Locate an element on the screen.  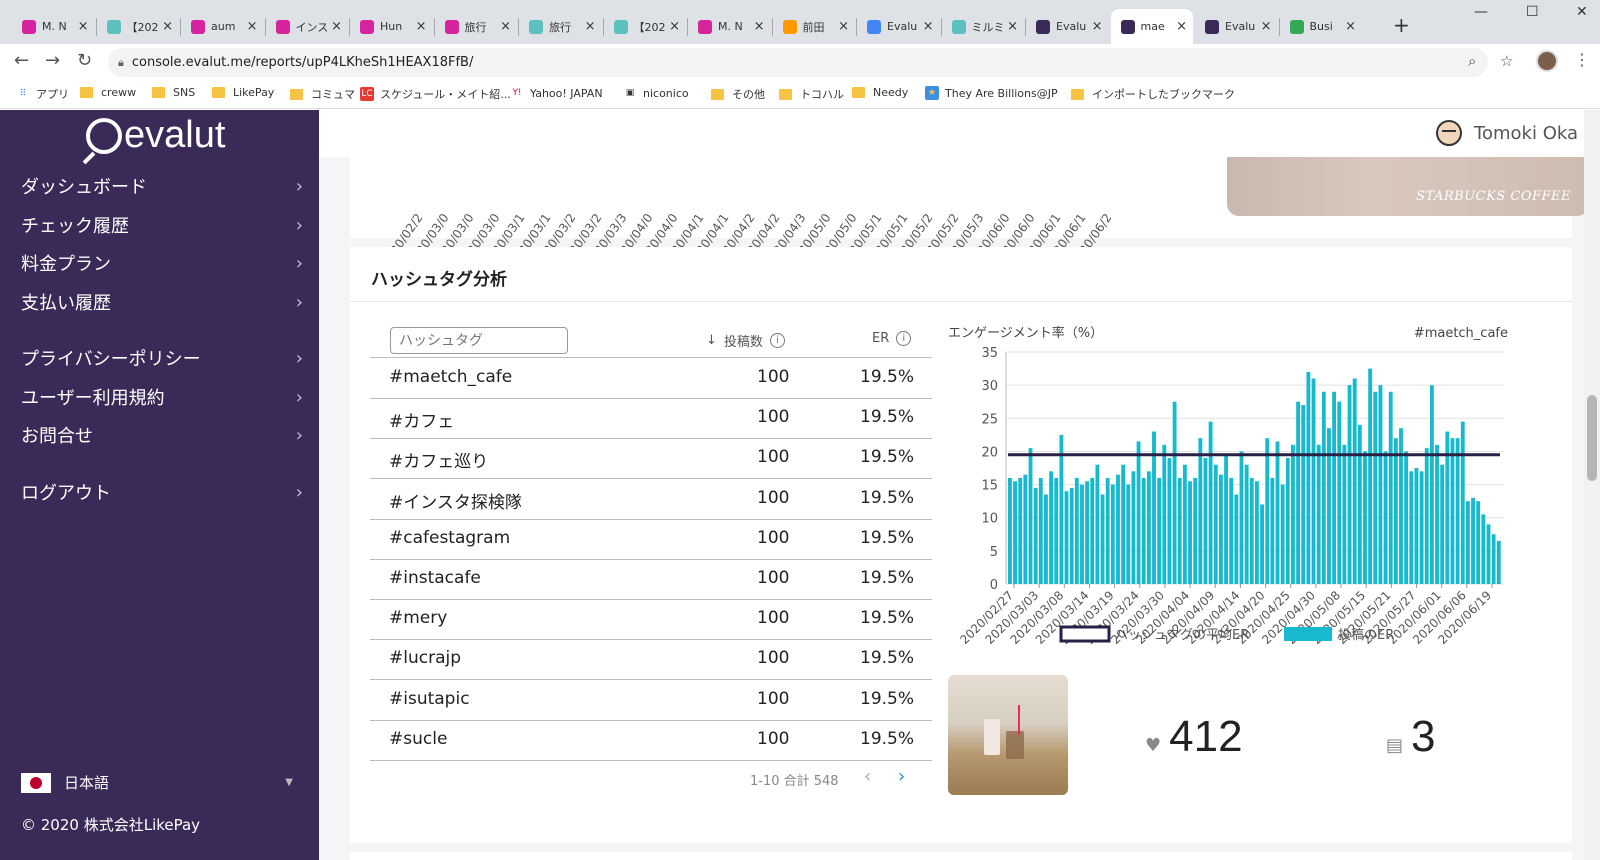
bookmark-item: LikePay is located at coordinates (243, 92).